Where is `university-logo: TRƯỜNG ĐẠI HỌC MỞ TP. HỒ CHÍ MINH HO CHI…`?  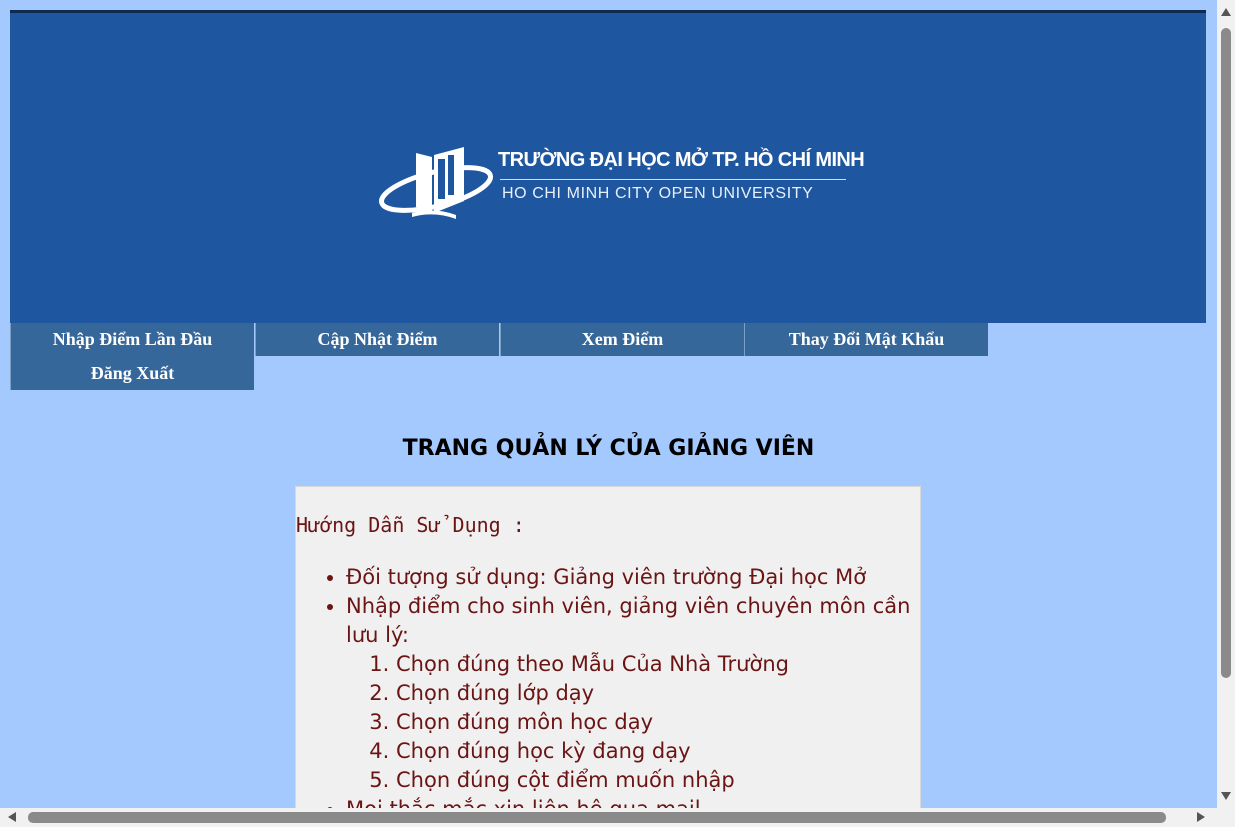 university-logo: TRƯỜNG ĐẠI HỌC MỞ TP. HỒ CHÍ MINH HO CHI… is located at coordinates (620, 181).